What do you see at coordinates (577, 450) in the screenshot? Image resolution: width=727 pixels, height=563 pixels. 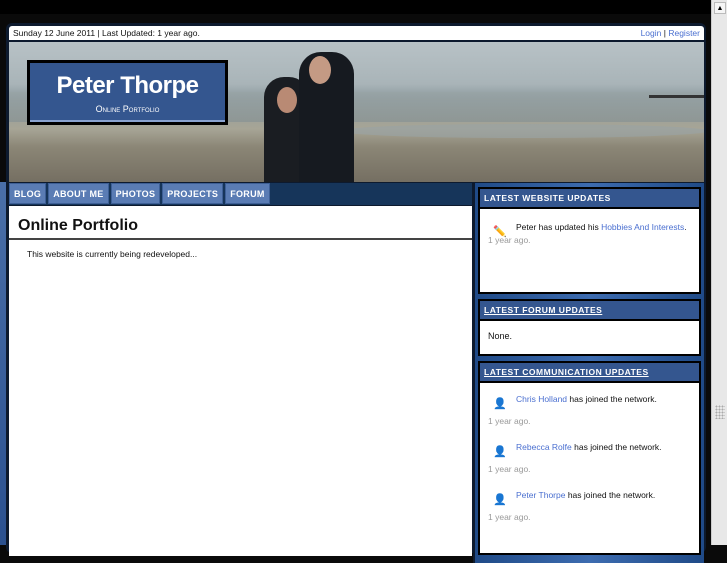 I see `list-item: 👤 Rebecca Rolfe has joined the network.` at bounding box center [577, 450].